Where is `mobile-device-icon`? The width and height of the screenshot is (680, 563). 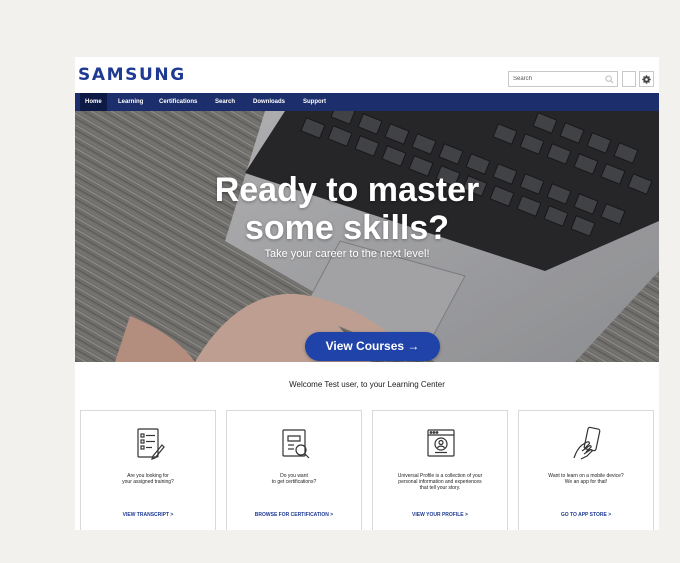
mobile-device-icon is located at coordinates (587, 443).